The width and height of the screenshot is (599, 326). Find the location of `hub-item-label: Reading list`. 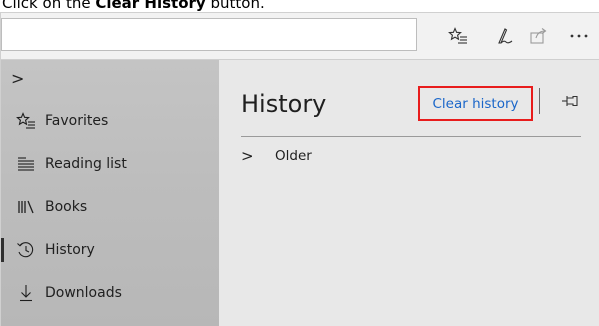

hub-item-label: Reading list is located at coordinates (86, 164).